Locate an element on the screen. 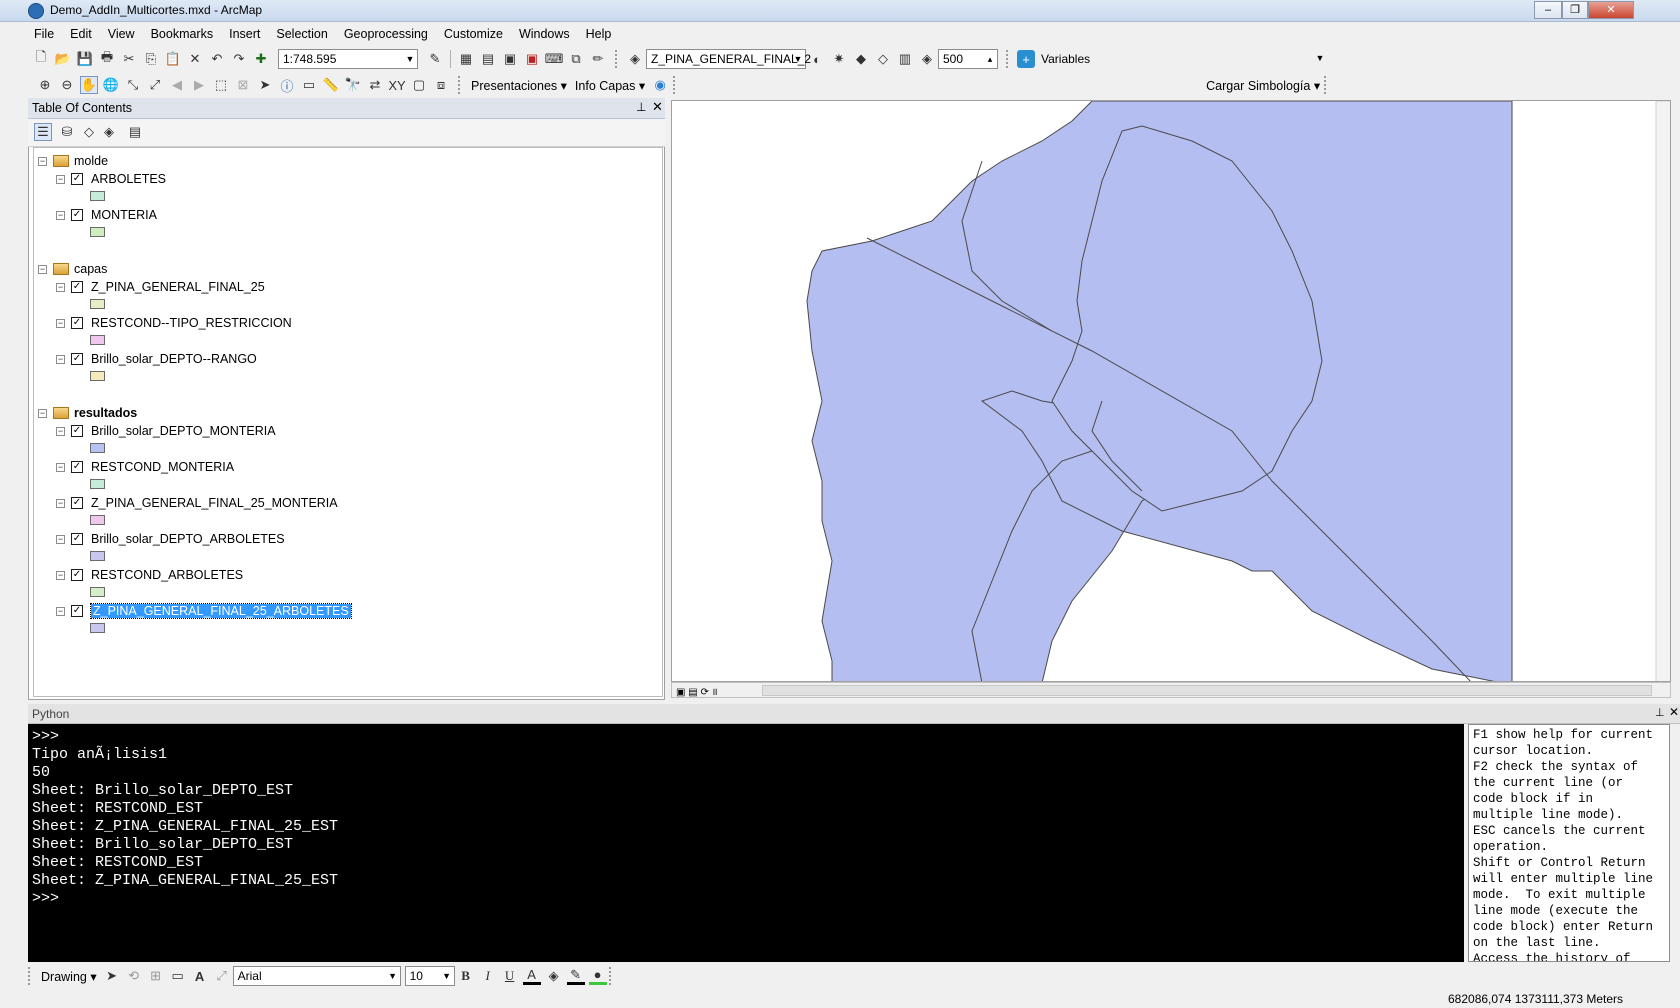  diamond-icon: ◇ is located at coordinates (883, 59).